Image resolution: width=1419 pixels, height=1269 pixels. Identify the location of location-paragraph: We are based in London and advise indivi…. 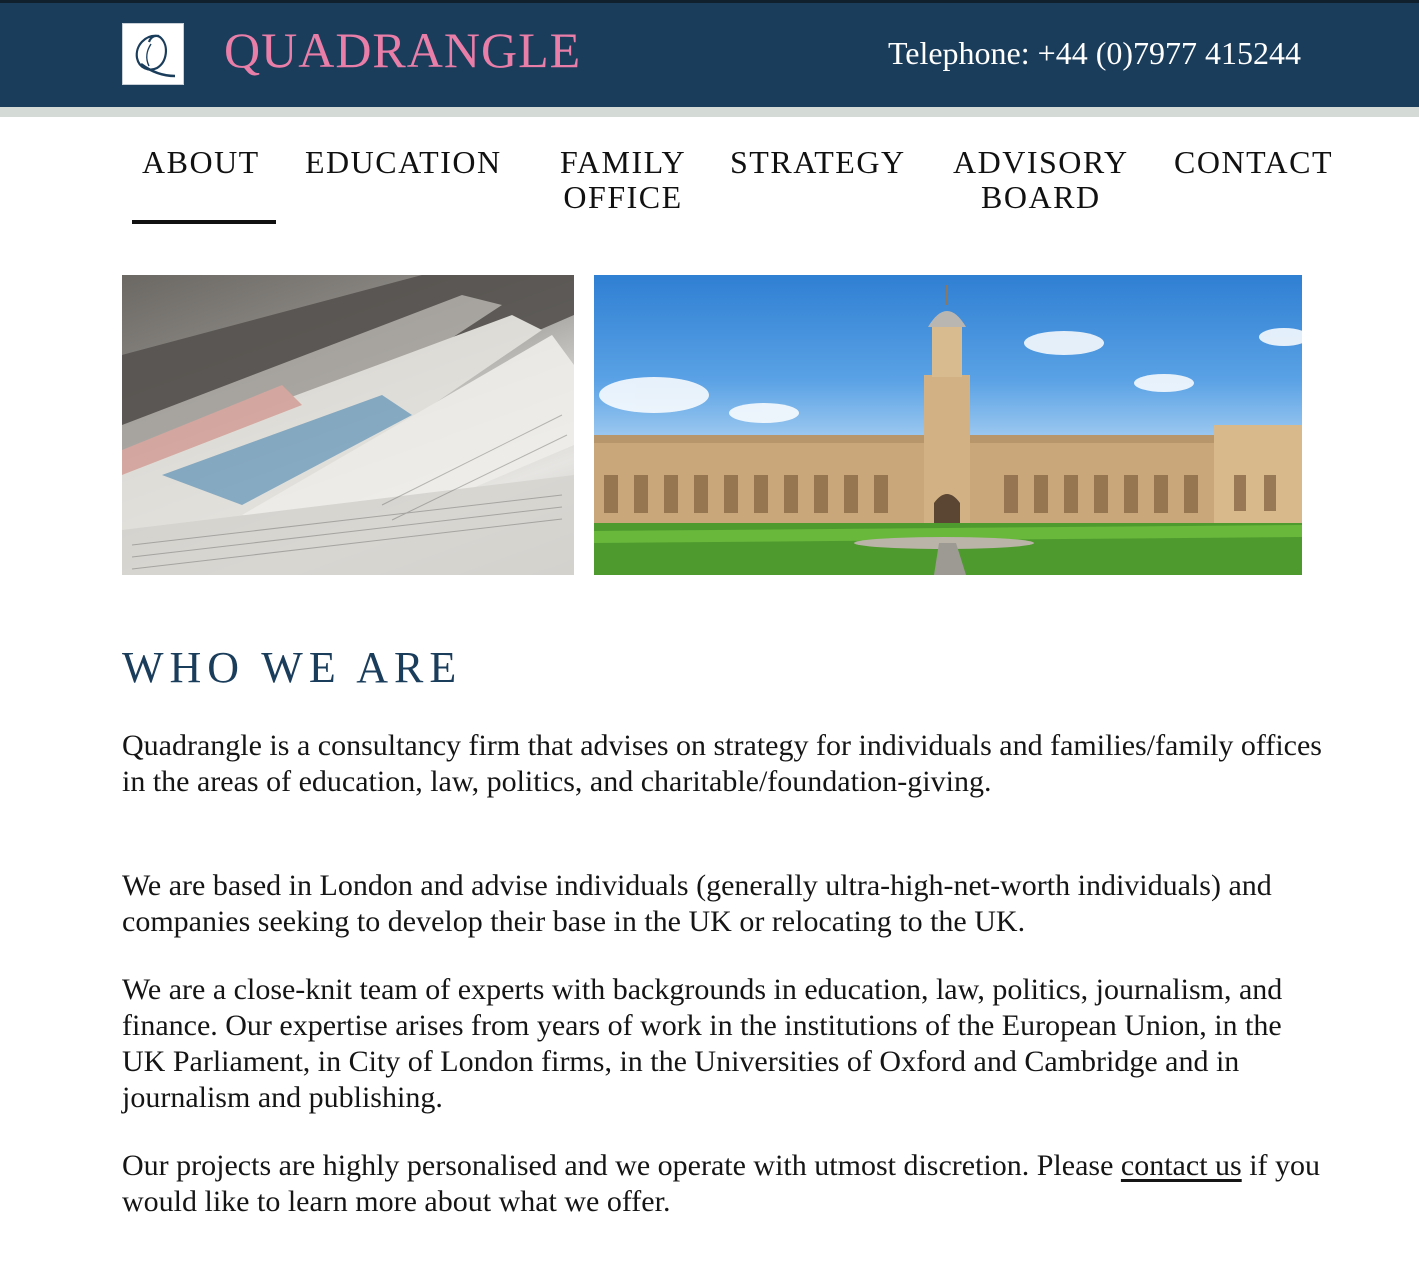
(697, 903).